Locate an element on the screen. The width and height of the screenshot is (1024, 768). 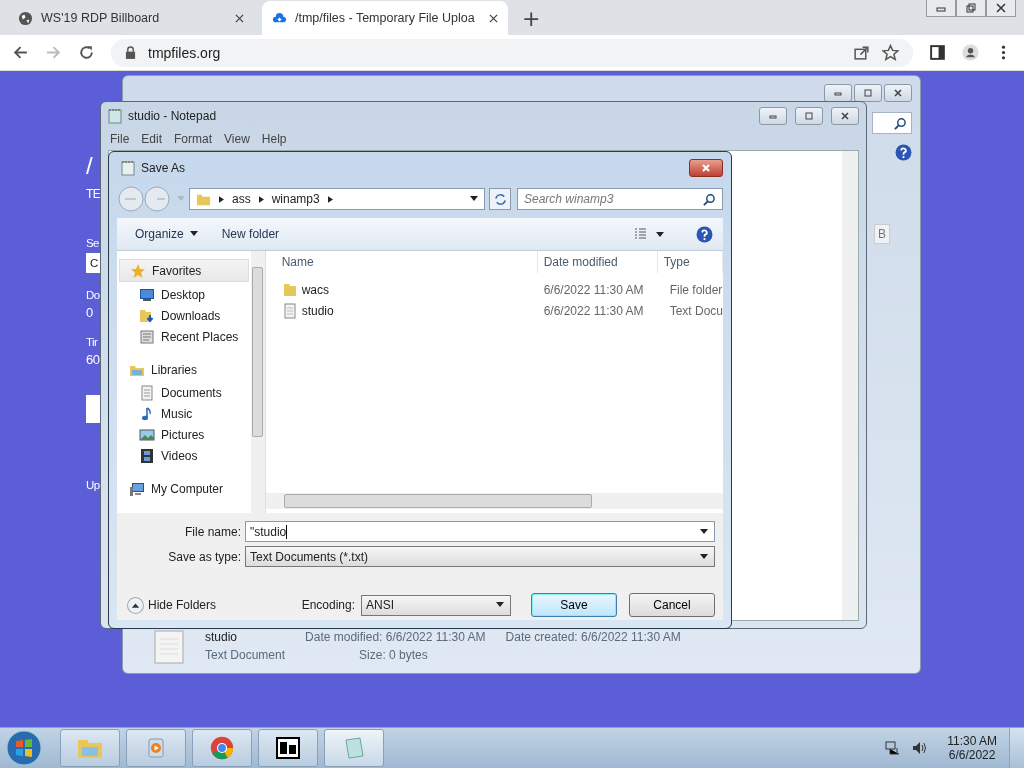
back-icon is located at coordinates (20, 52).